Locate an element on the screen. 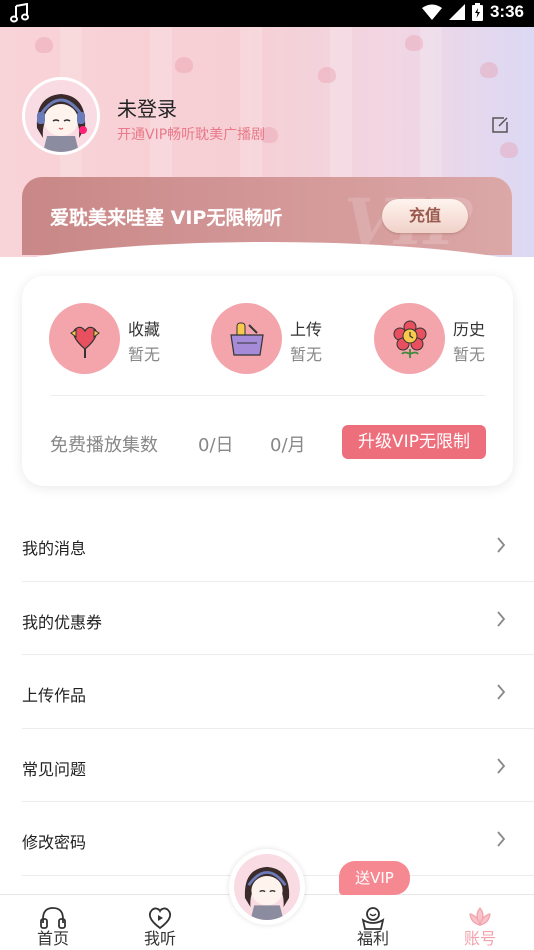  menu-item-messages: 我的消息 is located at coordinates (278, 545).